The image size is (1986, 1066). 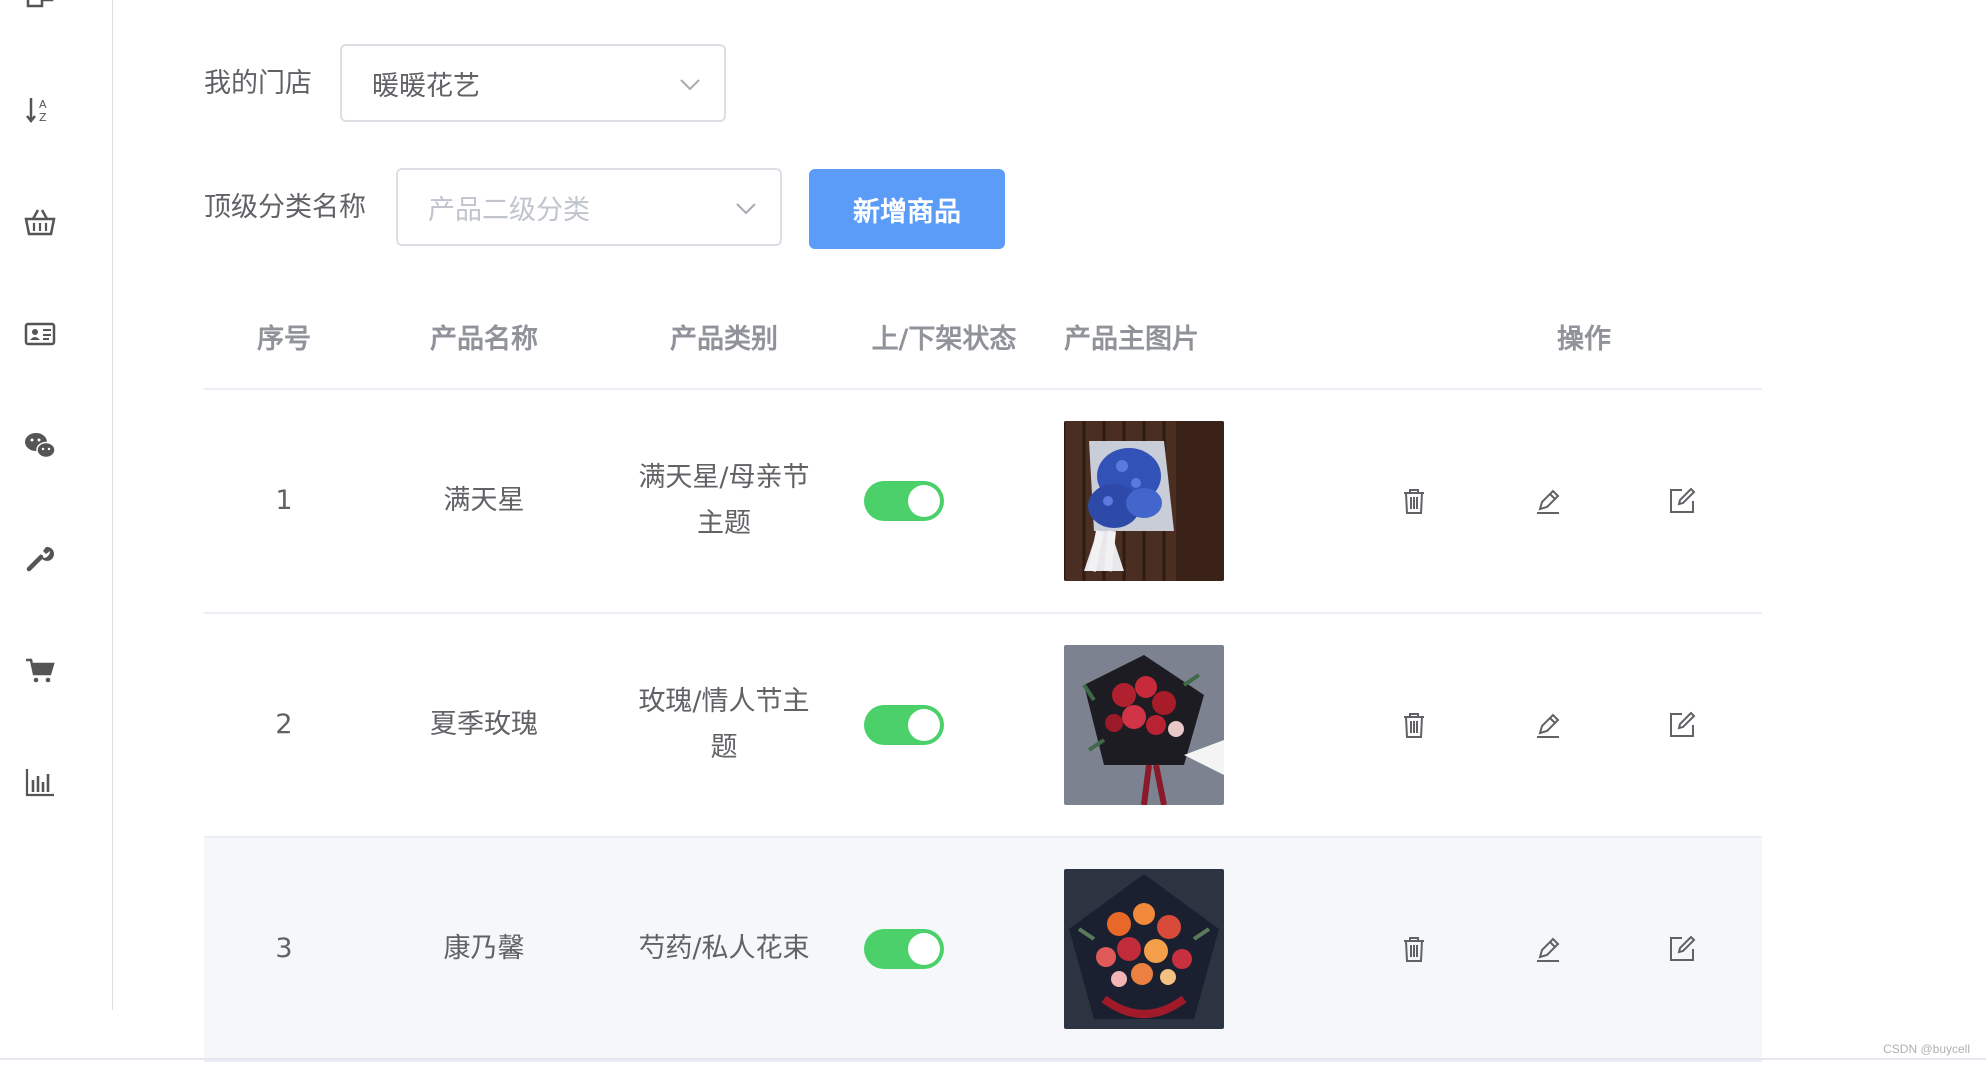 What do you see at coordinates (40, 334) in the screenshot?
I see `id-card-icon` at bounding box center [40, 334].